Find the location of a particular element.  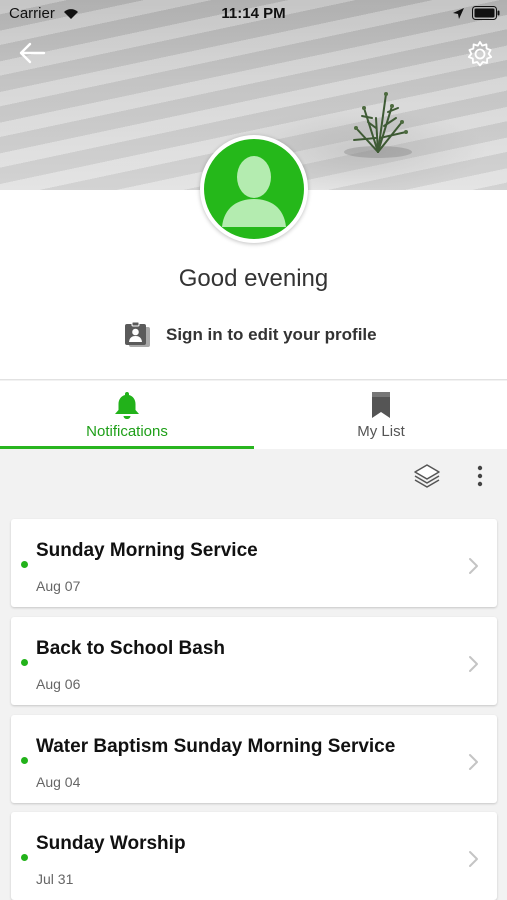

battery-icon is located at coordinates (486, 13).